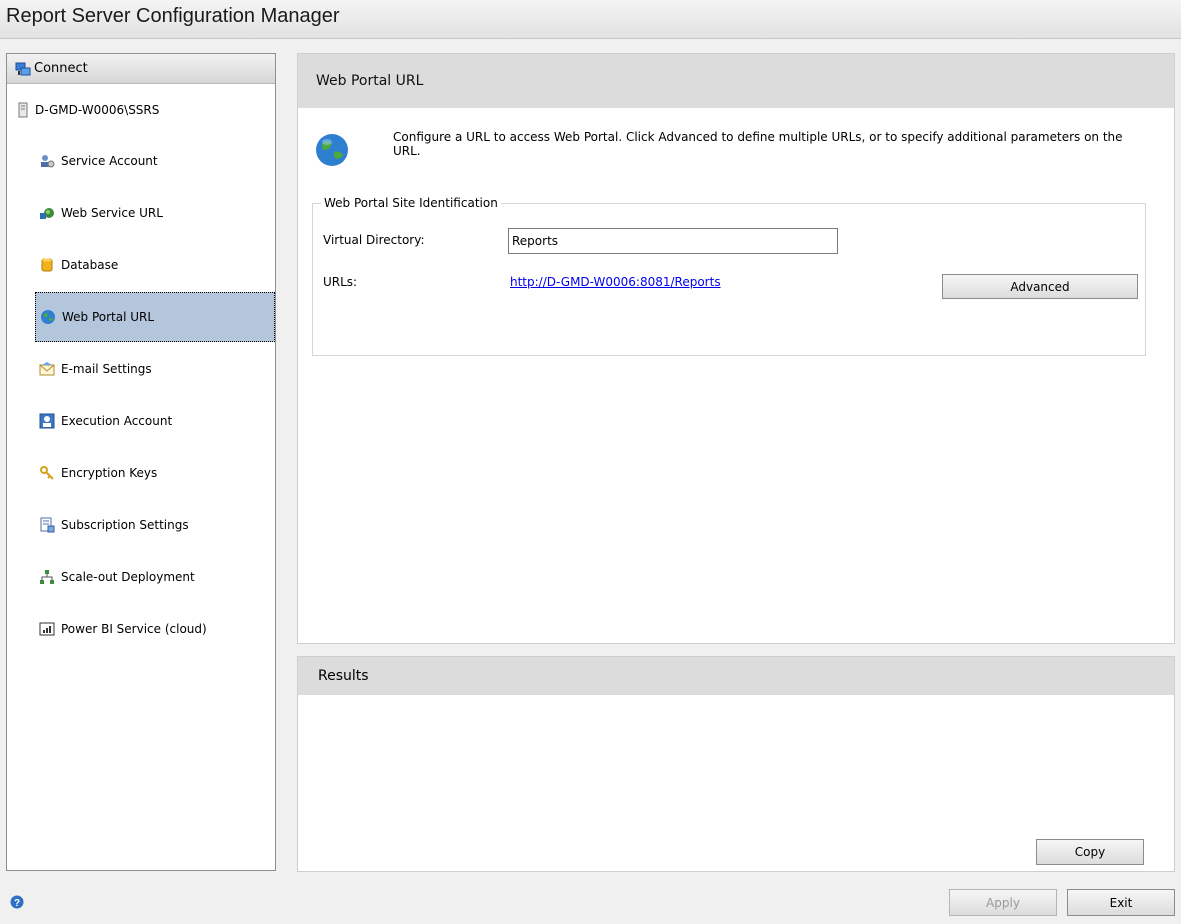 The image size is (1181, 924). What do you see at coordinates (125, 525) in the screenshot?
I see `nav-item-label: Subscription Settings` at bounding box center [125, 525].